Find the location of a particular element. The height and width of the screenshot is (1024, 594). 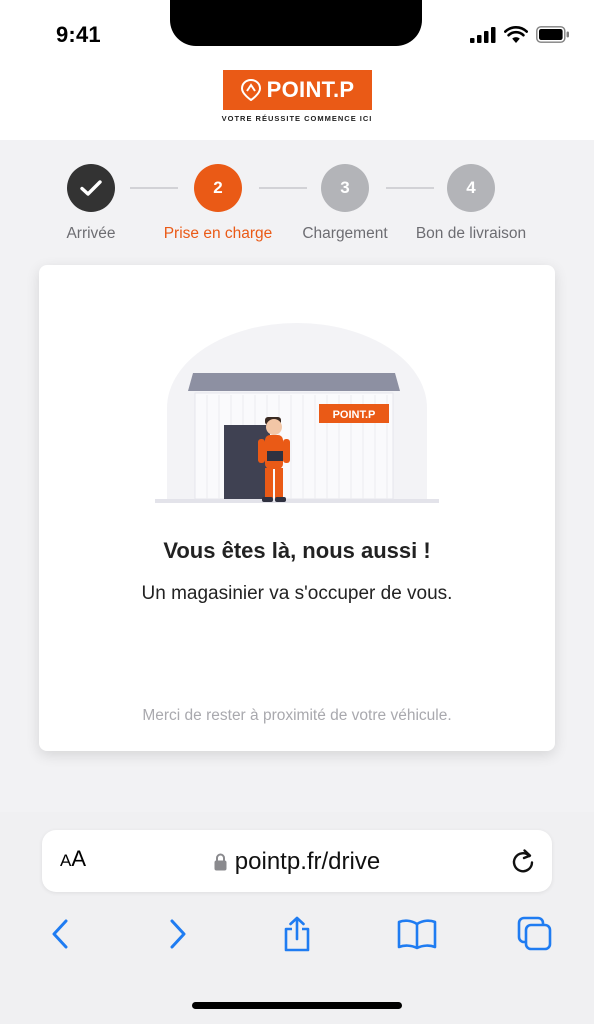

step-label: Prise en charge is located at coordinates (218, 233).